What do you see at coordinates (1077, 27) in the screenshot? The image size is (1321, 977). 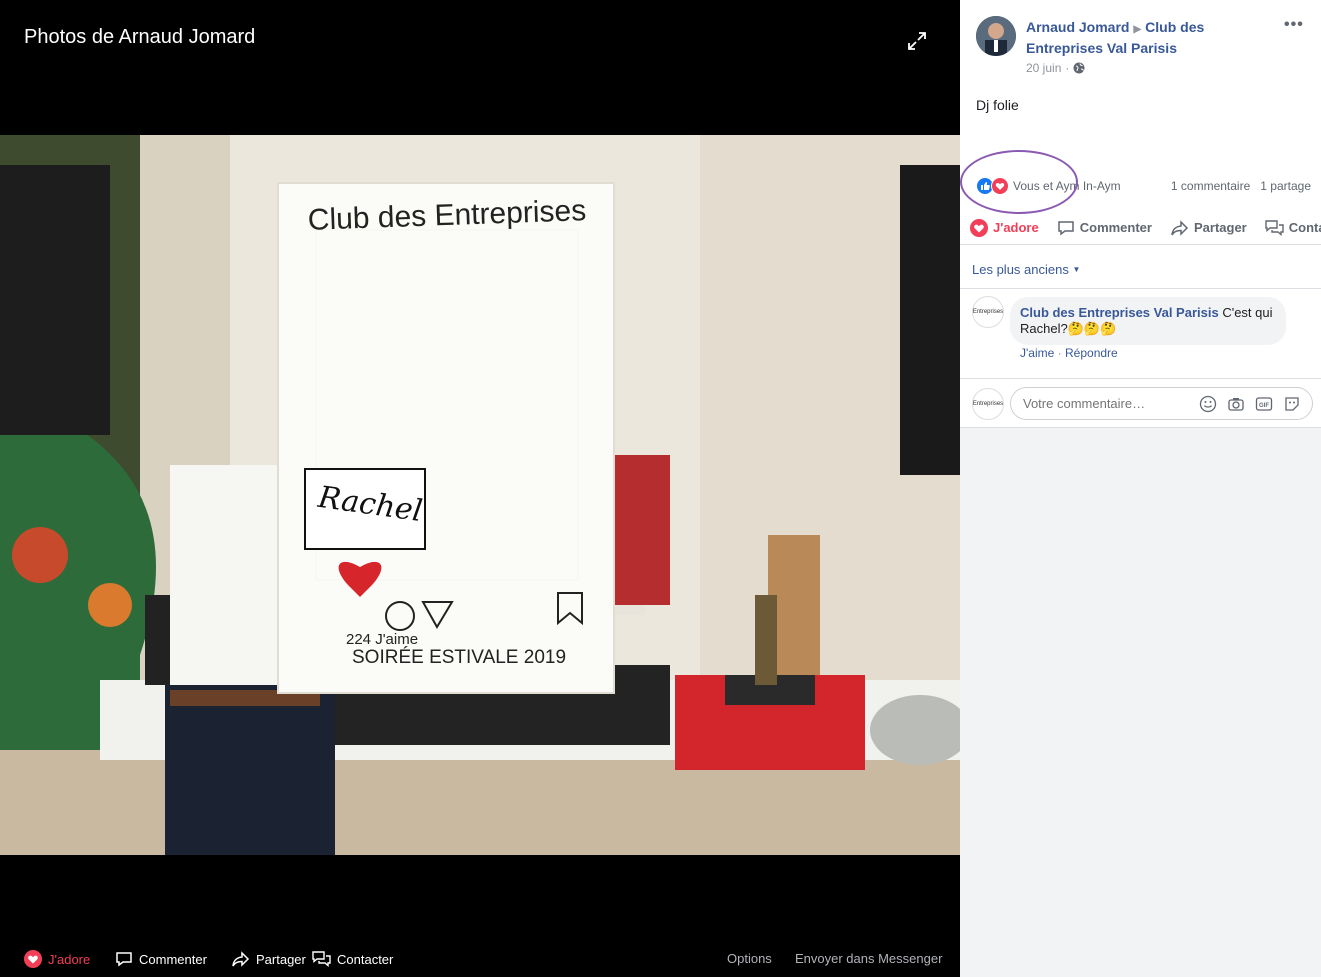 I see `author-name-link: Arnaud Jomard` at bounding box center [1077, 27].